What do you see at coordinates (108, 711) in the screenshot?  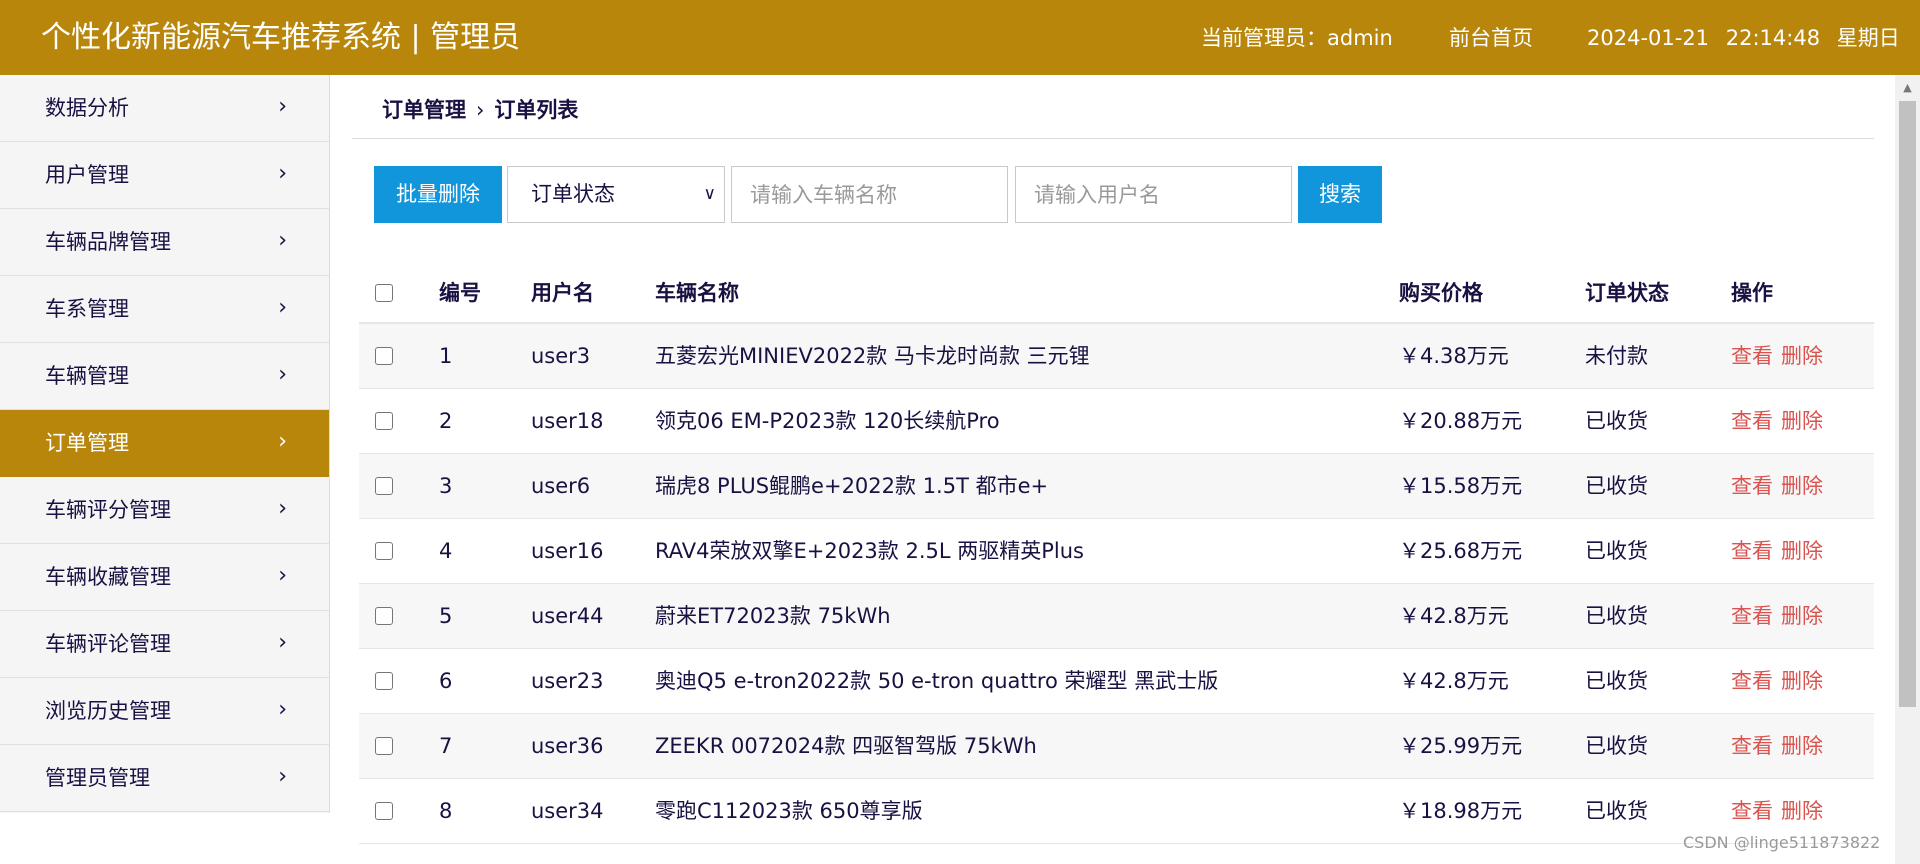 I see `sidebar-item-label: 浏览历史管理` at bounding box center [108, 711].